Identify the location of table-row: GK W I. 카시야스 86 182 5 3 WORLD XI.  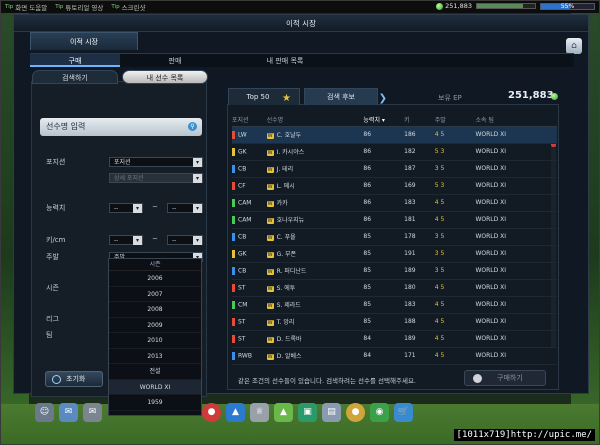
(394, 152).